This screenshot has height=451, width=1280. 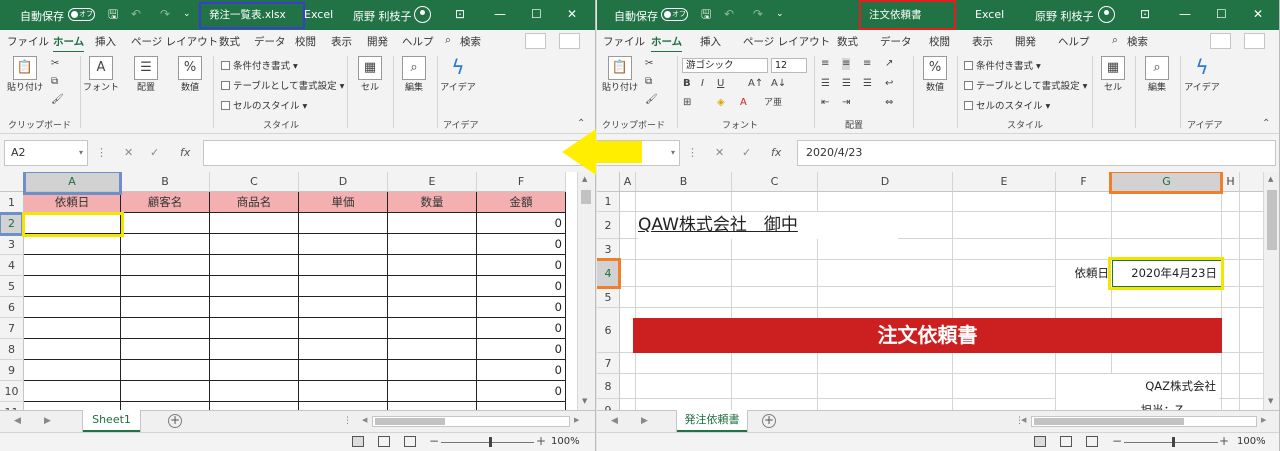 I want to click on cut-icon: ✂, so click(x=55, y=64).